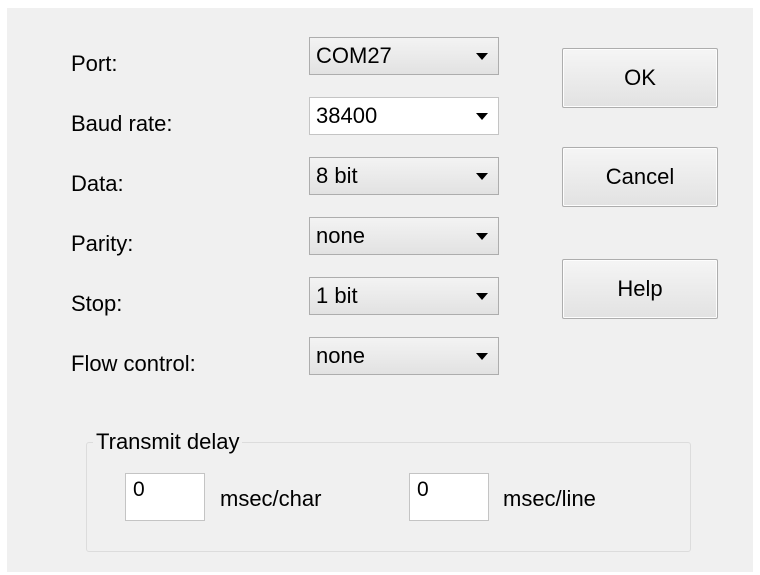 The width and height of the screenshot is (760, 575). I want to click on port-select: COM27, so click(404, 56).